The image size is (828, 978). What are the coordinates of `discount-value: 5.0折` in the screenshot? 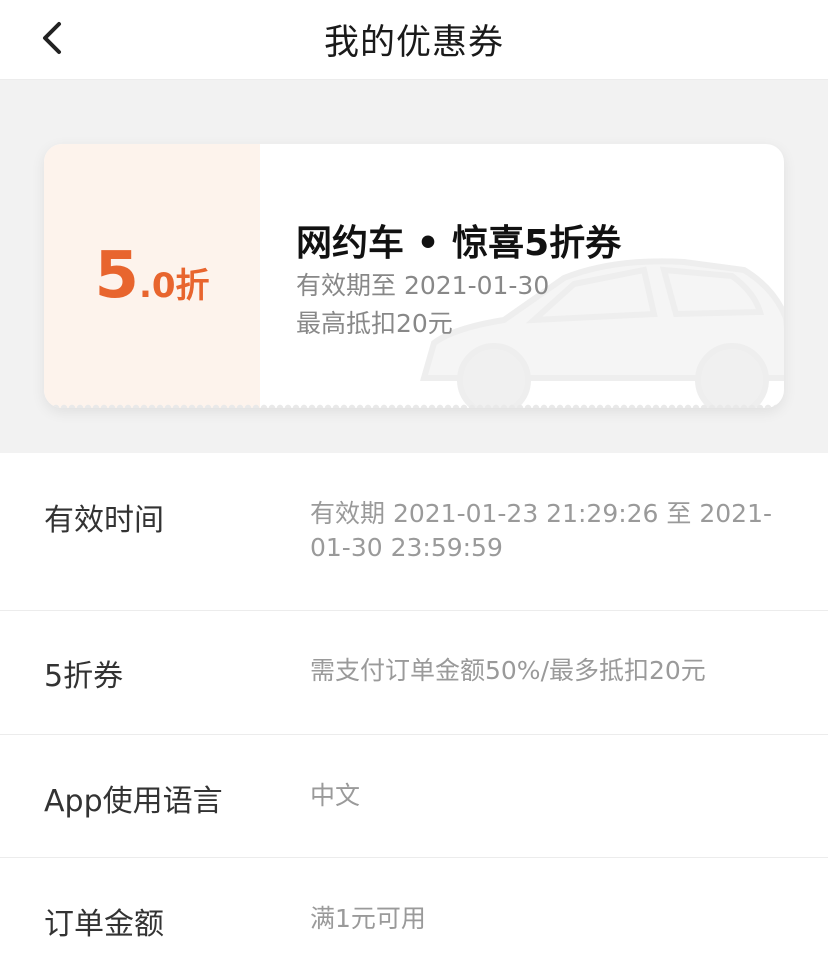 It's located at (151, 276).